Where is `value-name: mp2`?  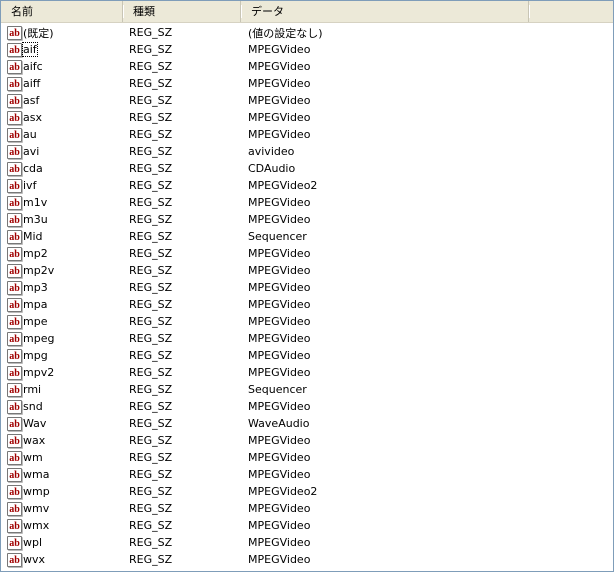
value-name: mp2 is located at coordinates (35, 253).